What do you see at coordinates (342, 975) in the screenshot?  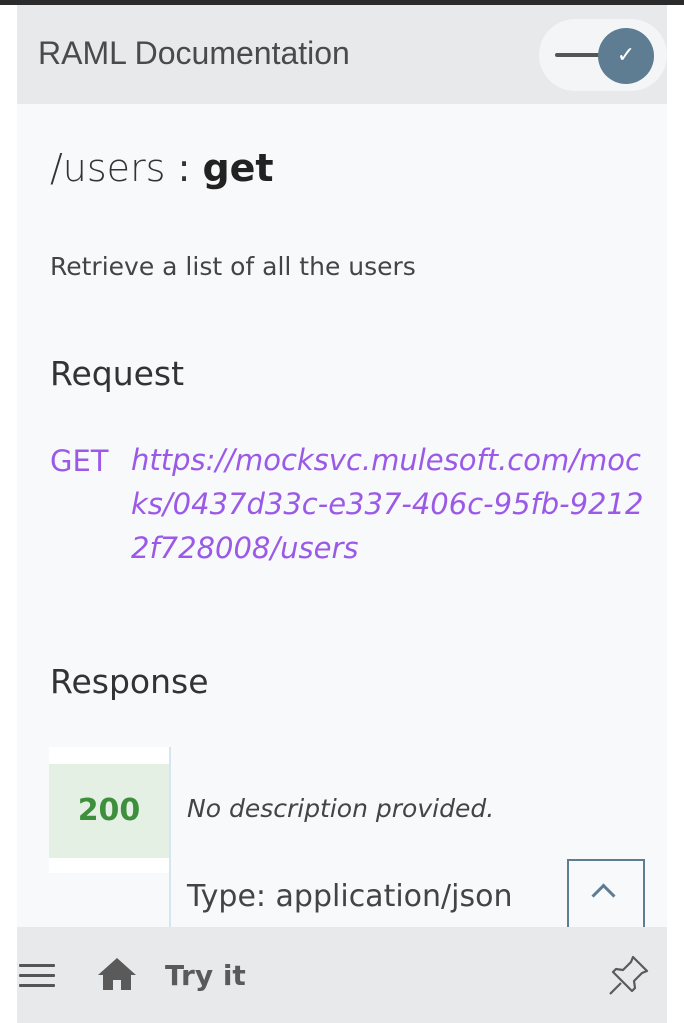 I see `bottom-toolbar: Try it` at bounding box center [342, 975].